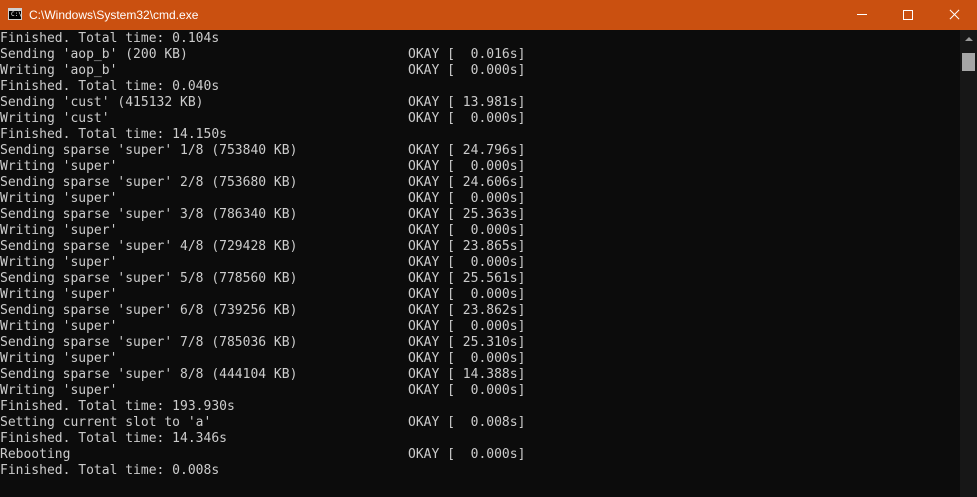  I want to click on console-line-text: Writing 'cust', so click(55, 118).